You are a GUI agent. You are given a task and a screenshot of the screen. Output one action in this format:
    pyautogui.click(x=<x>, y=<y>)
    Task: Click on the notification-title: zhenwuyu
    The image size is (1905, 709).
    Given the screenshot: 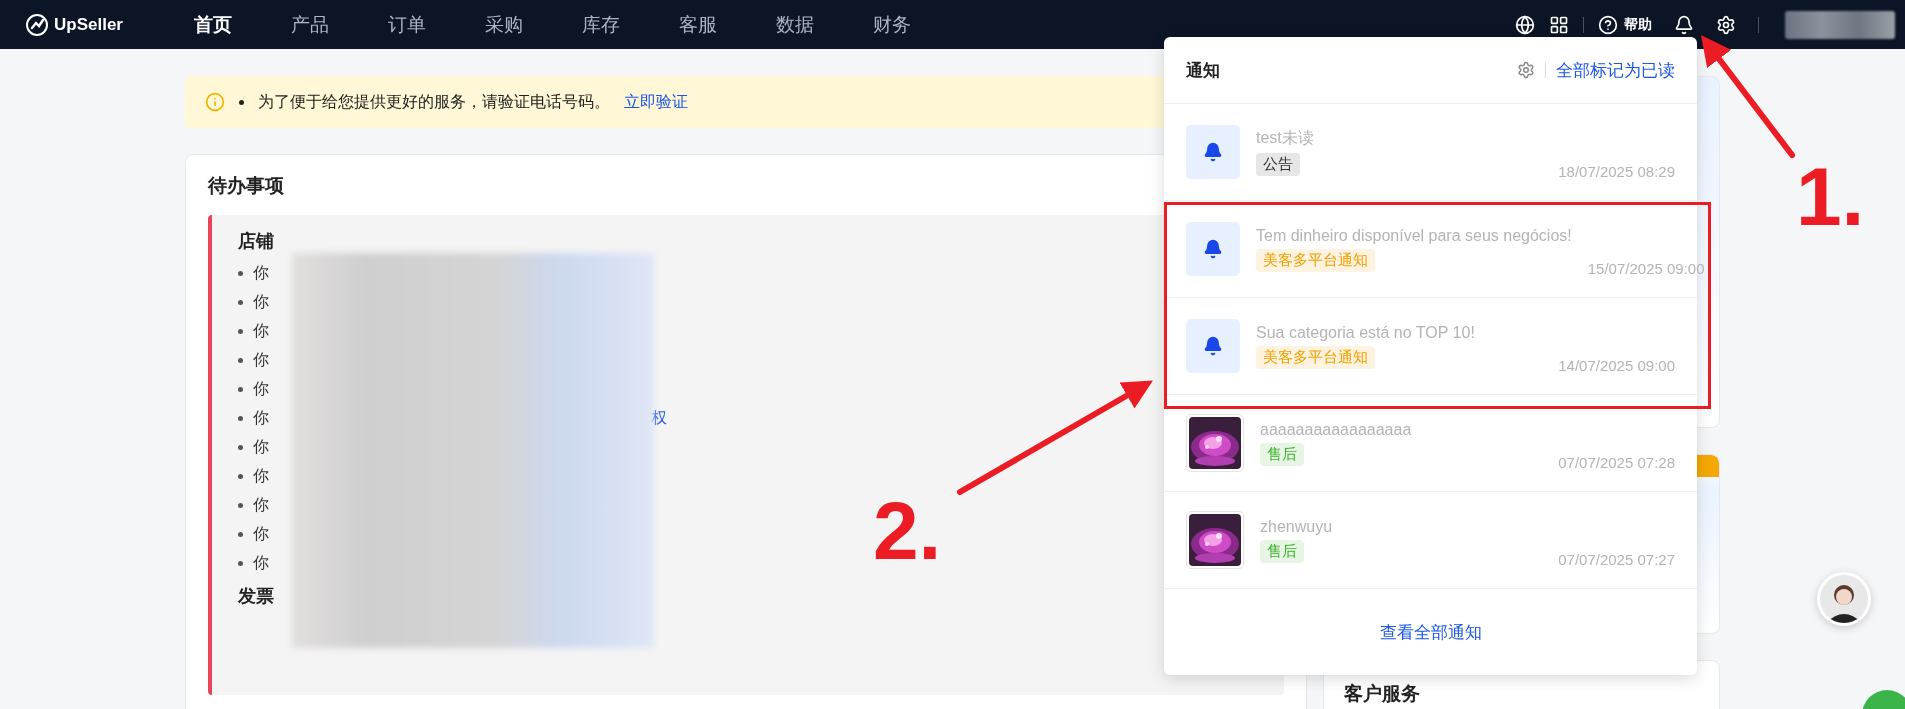 What is the action you would take?
    pyautogui.click(x=1296, y=526)
    